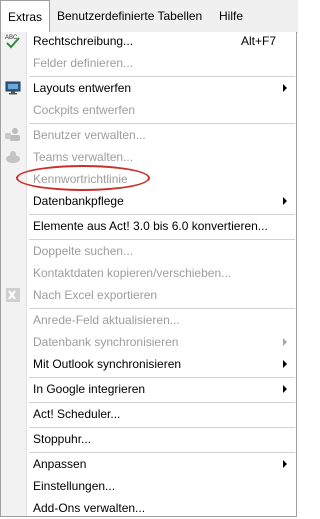  I want to click on menu-hilfe-label: Hilfe, so click(231, 16).